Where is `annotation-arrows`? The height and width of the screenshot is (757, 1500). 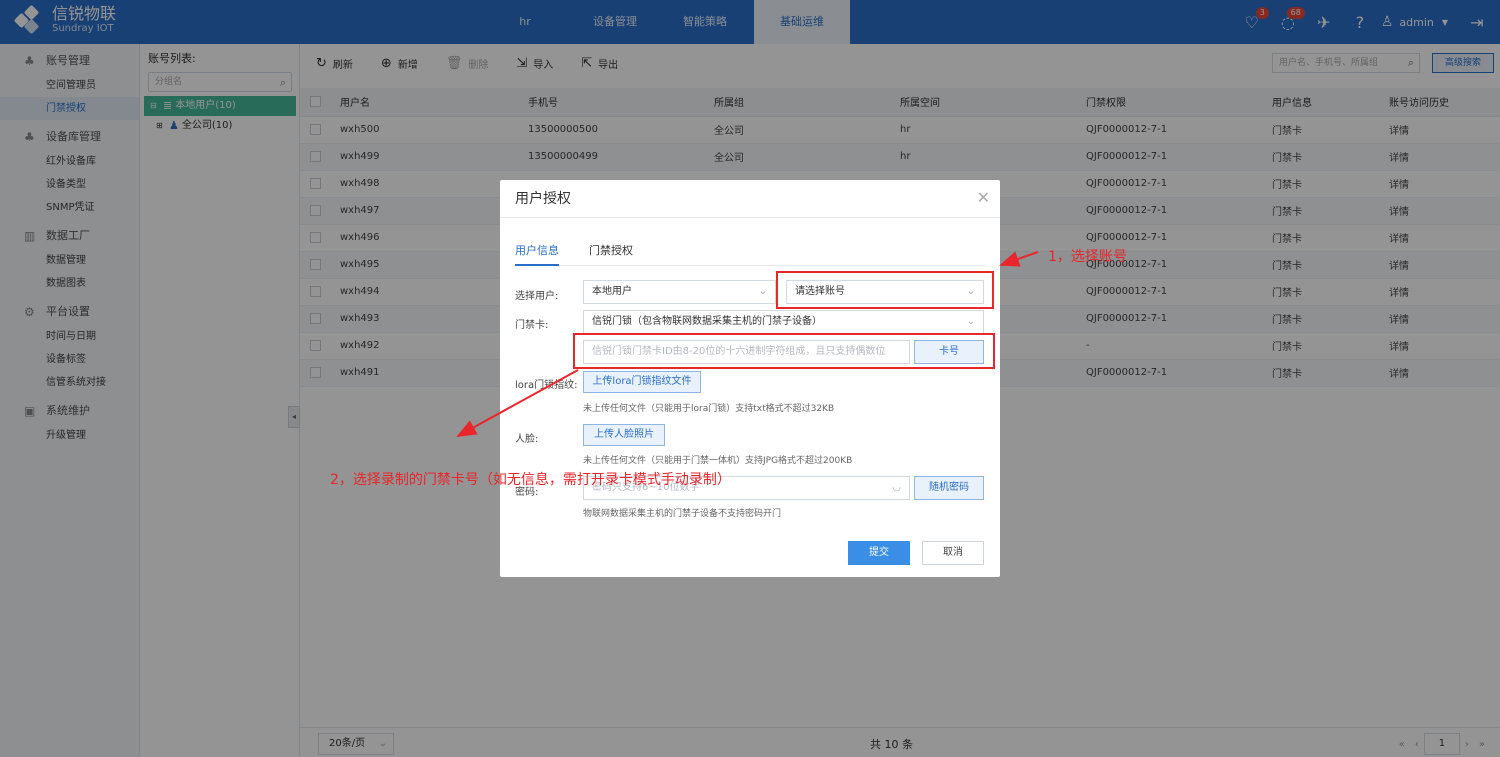
annotation-arrows is located at coordinates (747, 344).